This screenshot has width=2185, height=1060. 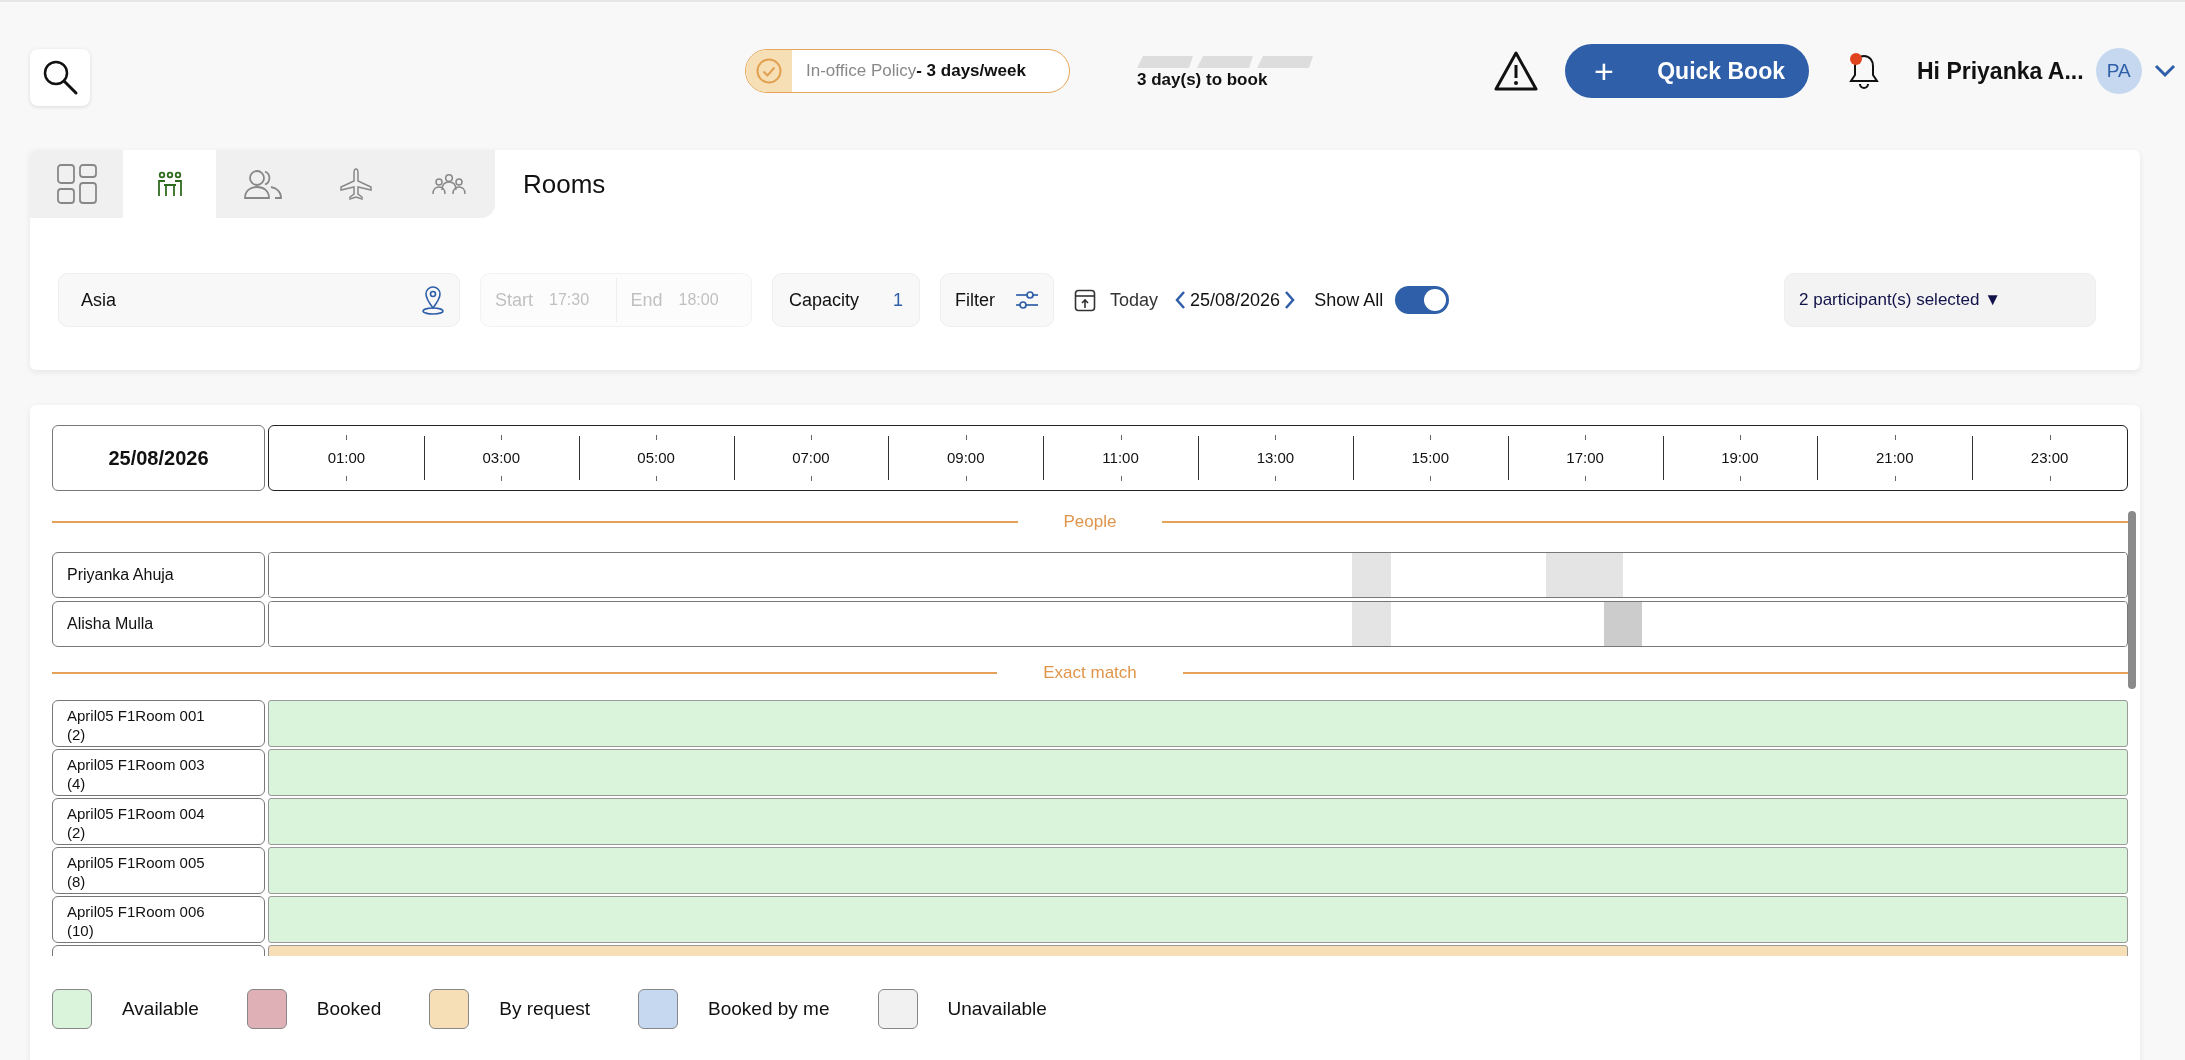 I want to click on warning-icon, so click(x=1516, y=71).